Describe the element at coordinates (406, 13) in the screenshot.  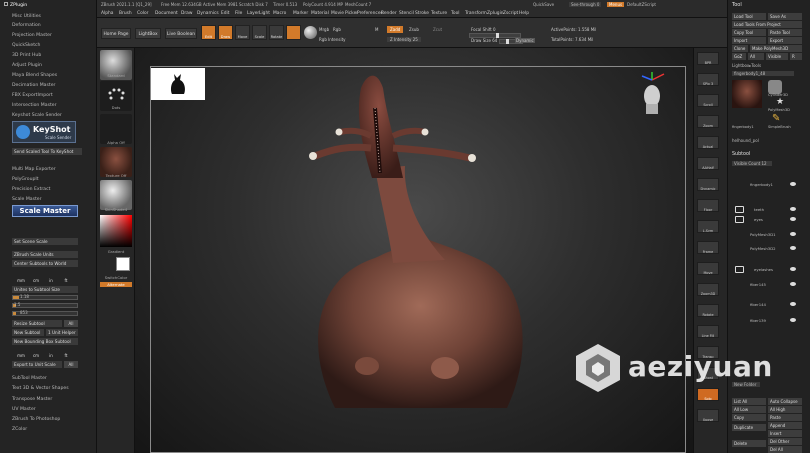
I see `menu-stencil: Stencil` at that location.